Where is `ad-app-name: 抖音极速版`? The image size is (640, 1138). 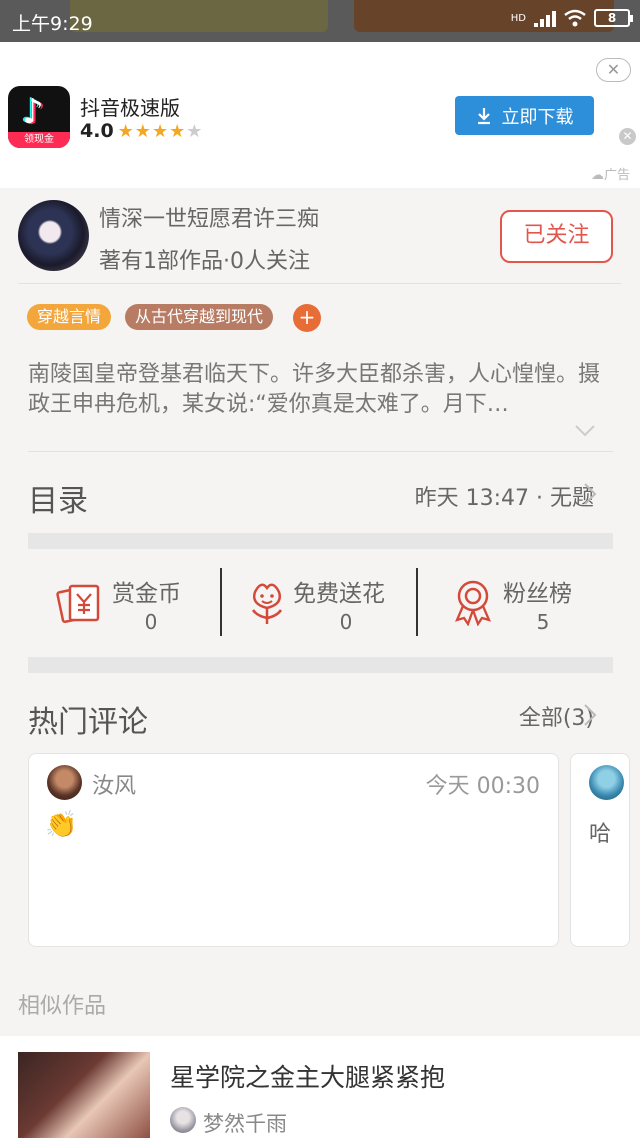 ad-app-name: 抖音极速版 is located at coordinates (130, 108).